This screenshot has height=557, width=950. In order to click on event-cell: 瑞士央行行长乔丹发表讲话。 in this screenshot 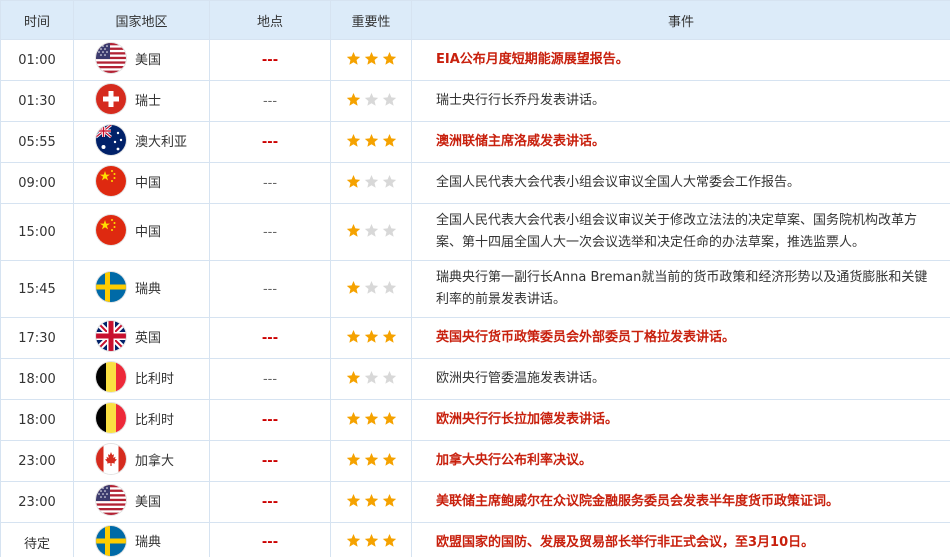, I will do `click(680, 101)`.